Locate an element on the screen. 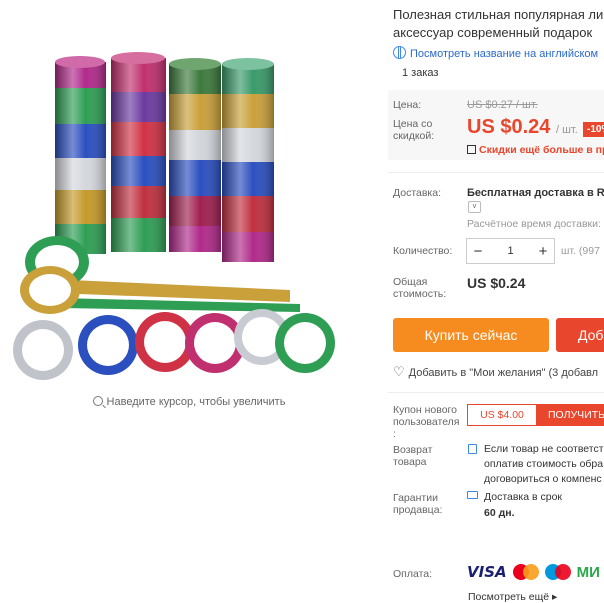 The height and width of the screenshot is (603, 604). quantity-input: 1 is located at coordinates (510, 251).